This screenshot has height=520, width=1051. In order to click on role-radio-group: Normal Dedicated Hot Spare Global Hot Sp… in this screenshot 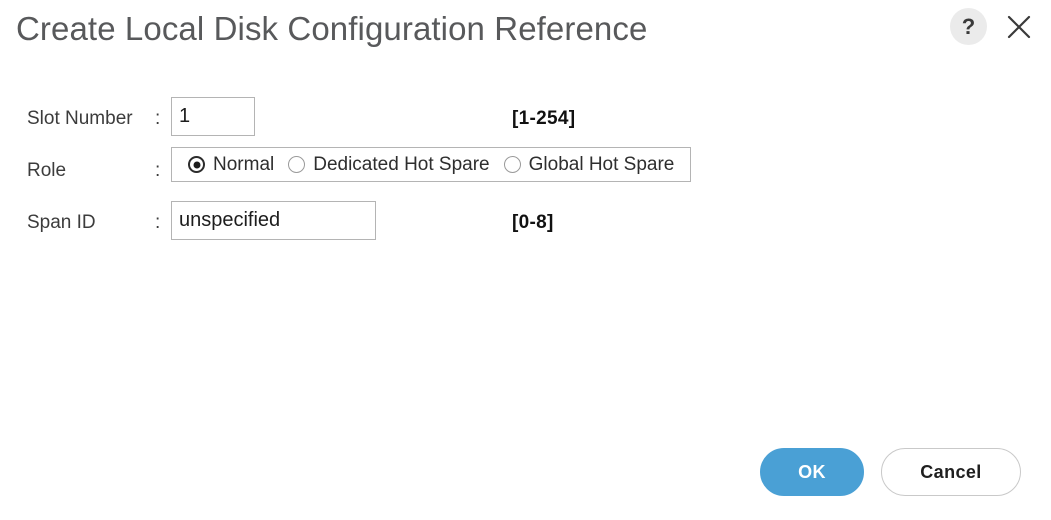, I will do `click(431, 164)`.